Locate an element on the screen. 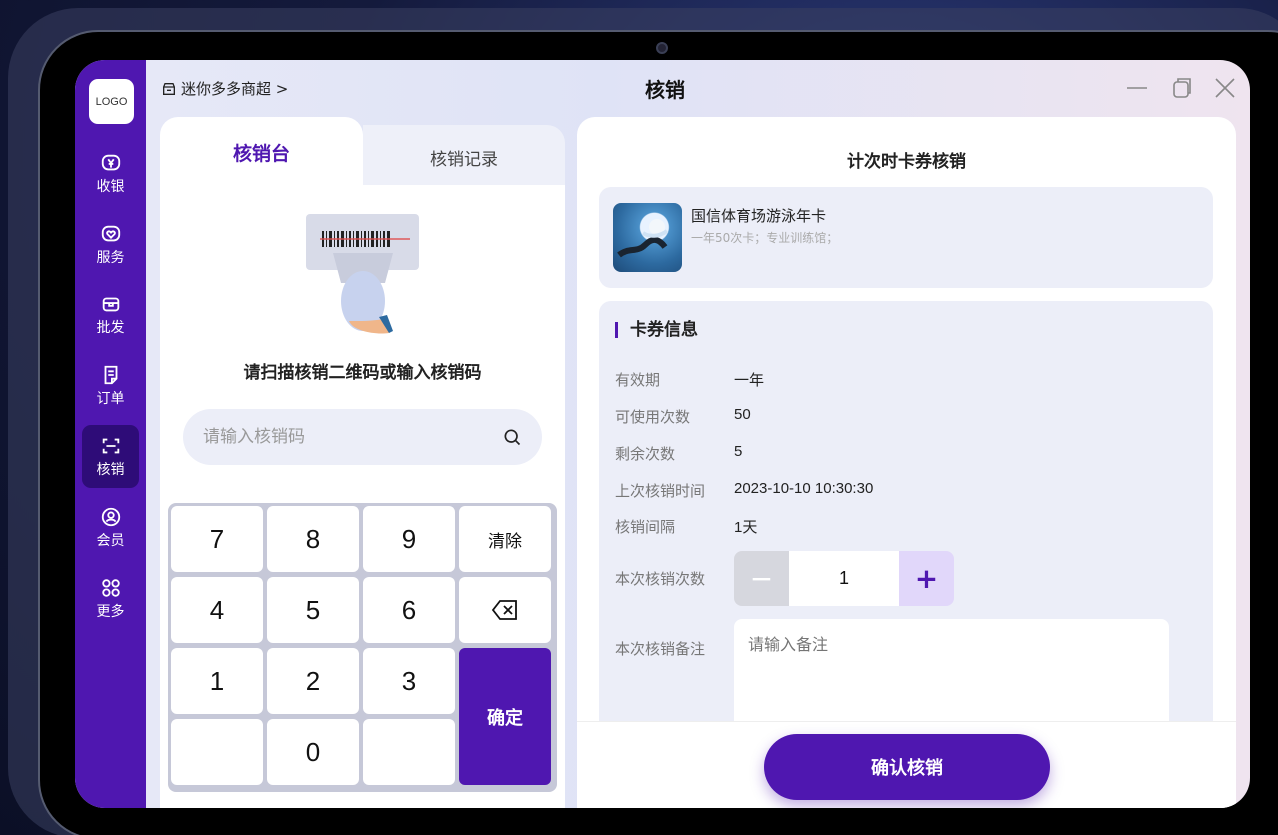  sidebar-item-label: 更多 is located at coordinates (110, 611).